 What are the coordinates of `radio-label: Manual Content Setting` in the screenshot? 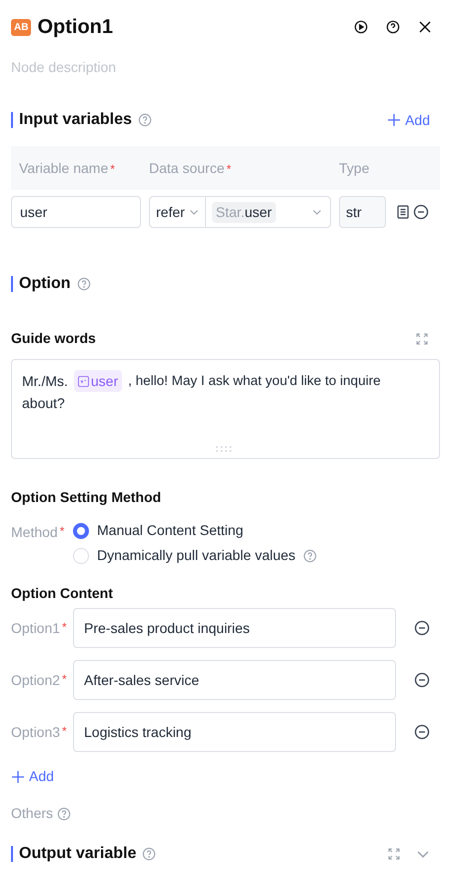 It's located at (170, 530).